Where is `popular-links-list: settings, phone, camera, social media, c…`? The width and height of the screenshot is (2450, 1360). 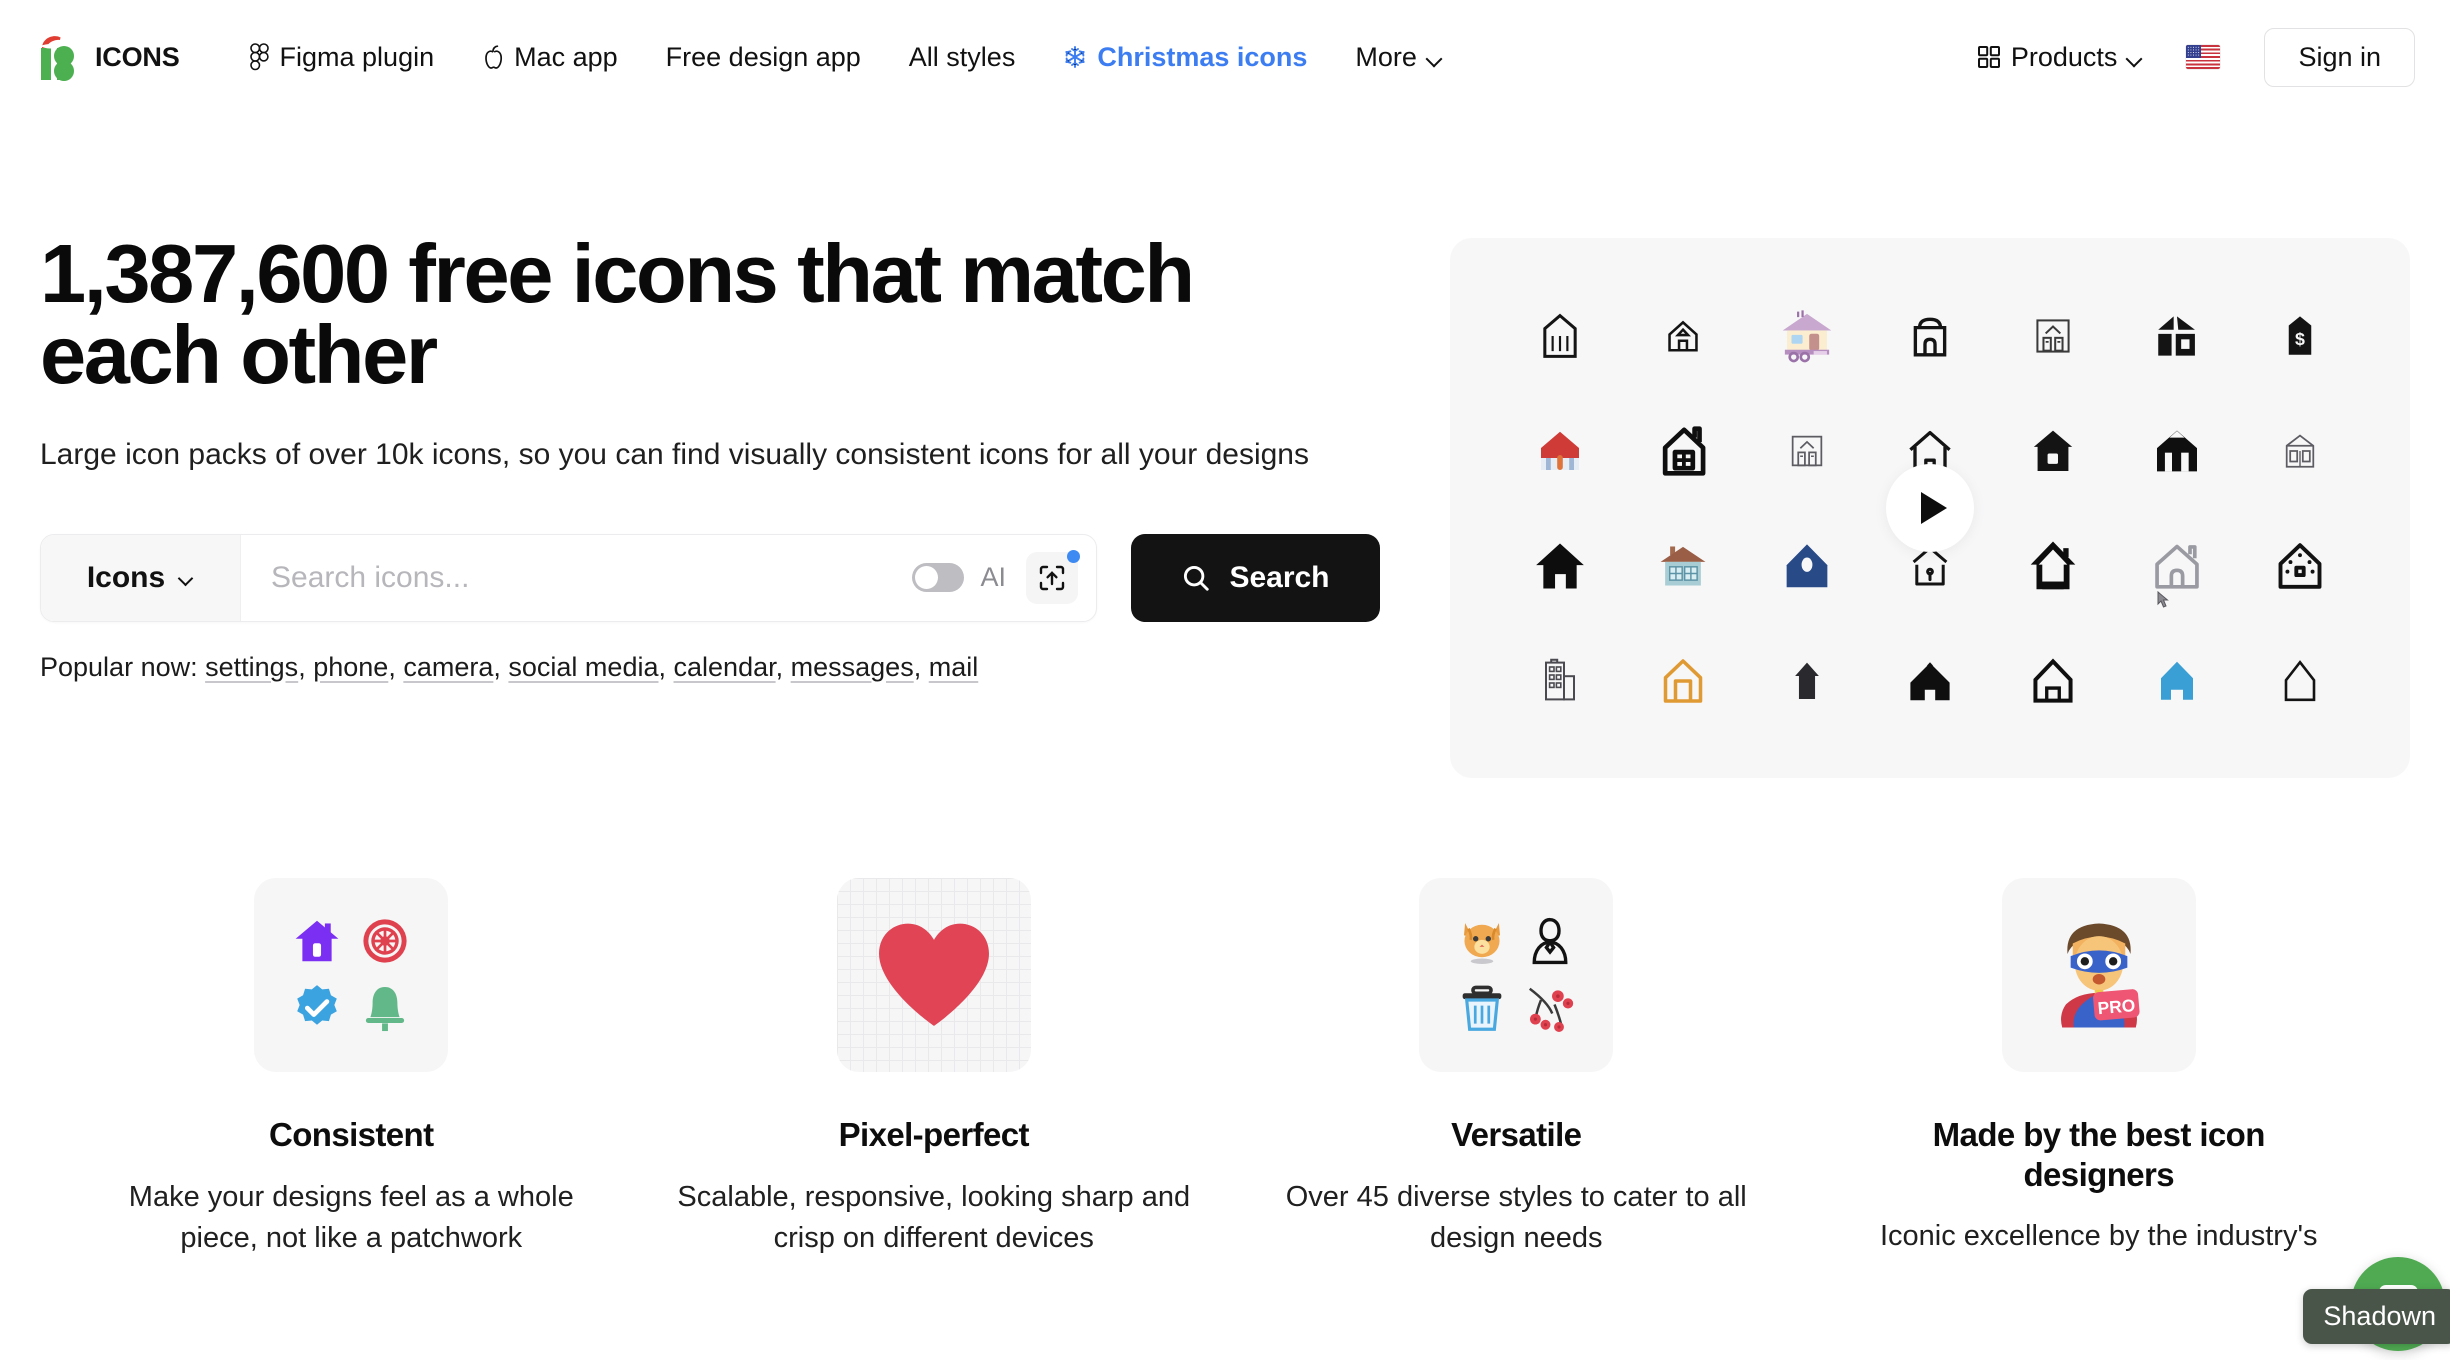
popular-links-list: settings, phone, camera, social media, c… is located at coordinates (592, 666).